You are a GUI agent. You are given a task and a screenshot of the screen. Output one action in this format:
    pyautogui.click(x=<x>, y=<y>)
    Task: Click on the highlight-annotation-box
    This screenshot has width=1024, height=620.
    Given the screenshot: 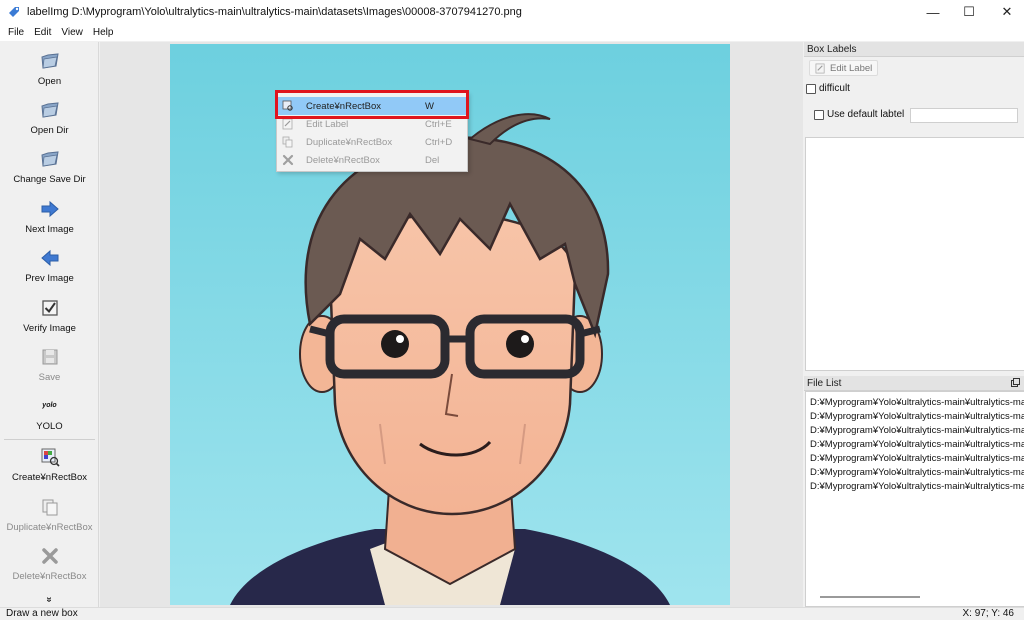 What is the action you would take?
    pyautogui.click(x=372, y=104)
    